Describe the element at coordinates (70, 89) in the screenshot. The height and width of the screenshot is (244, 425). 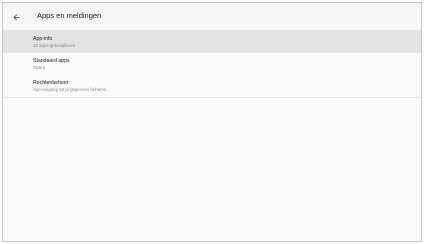
I see `item-subtitle: App-toegang tot je gegevens beheren` at that location.